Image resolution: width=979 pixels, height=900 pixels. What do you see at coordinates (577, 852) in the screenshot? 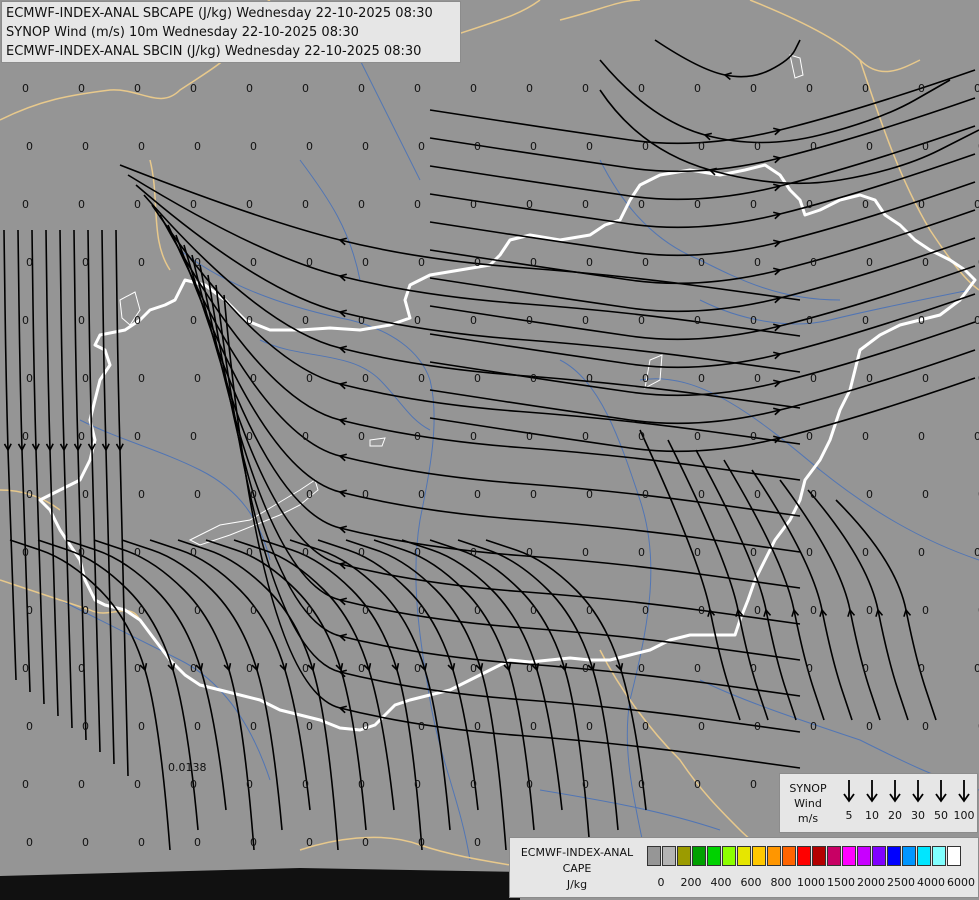
I see `cape-legend-title: ECMWF-INDEX-ANAL` at bounding box center [577, 852].